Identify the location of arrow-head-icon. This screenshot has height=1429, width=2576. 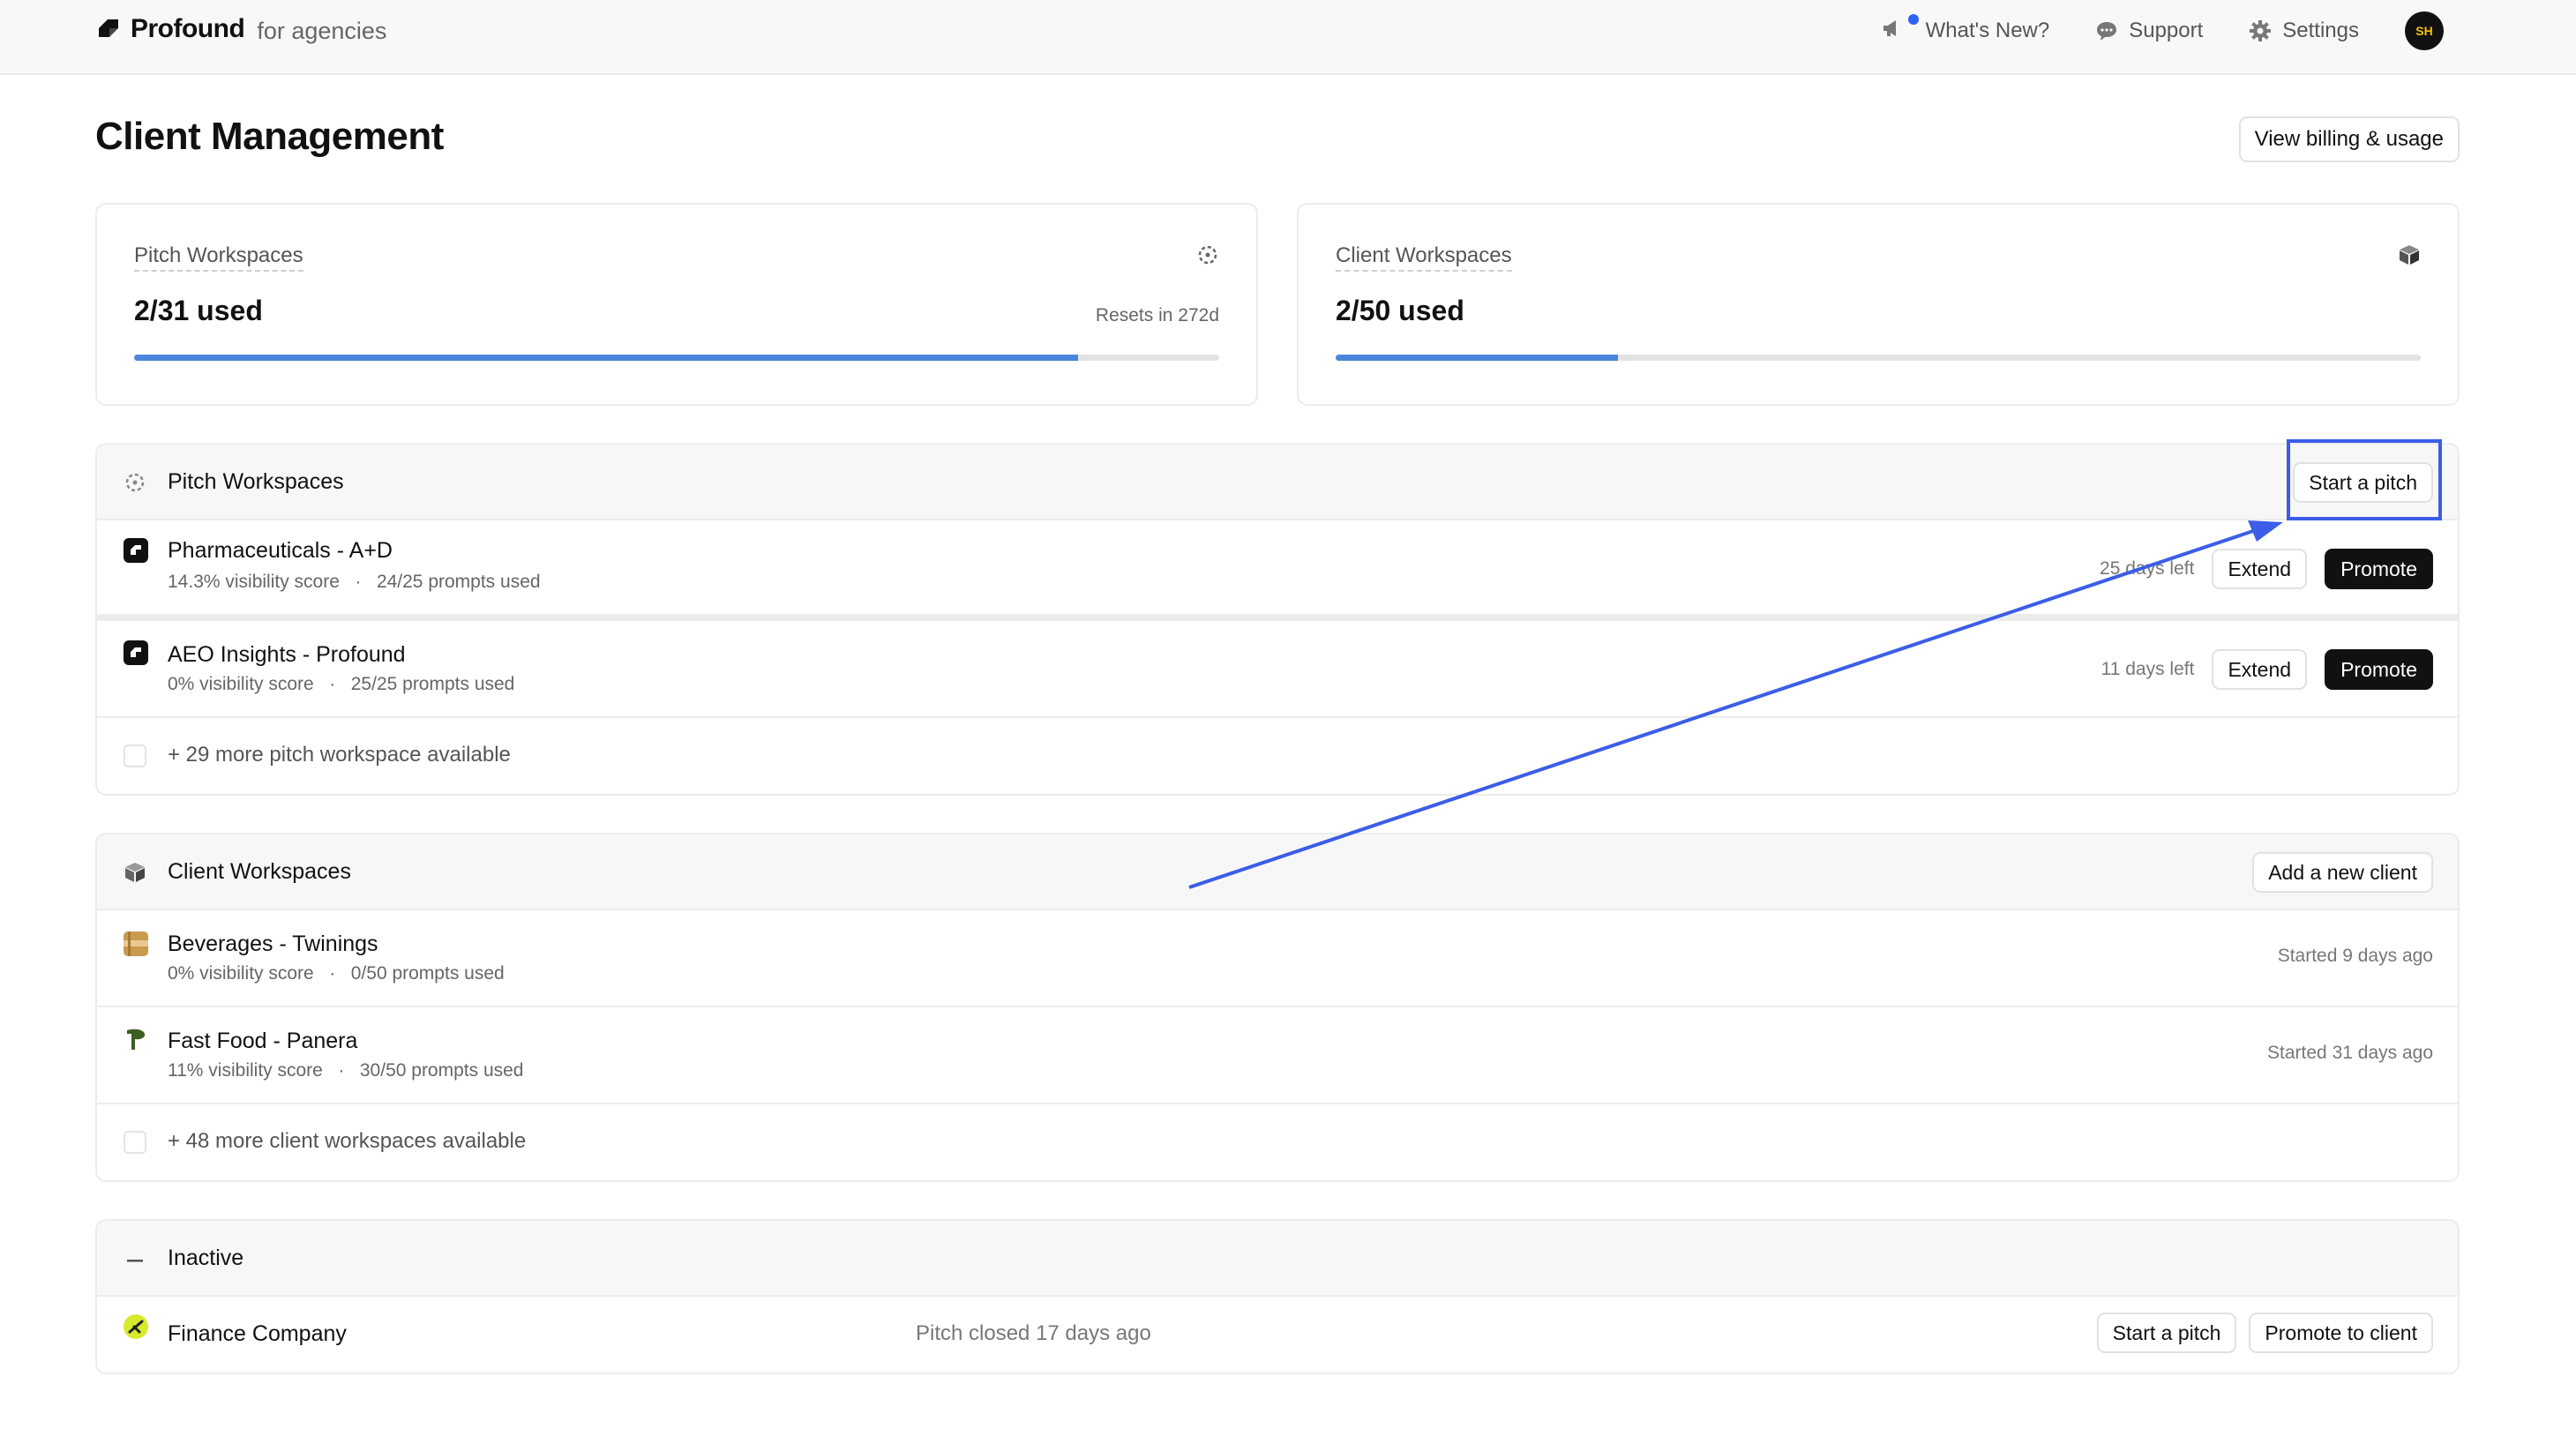
(2266, 531).